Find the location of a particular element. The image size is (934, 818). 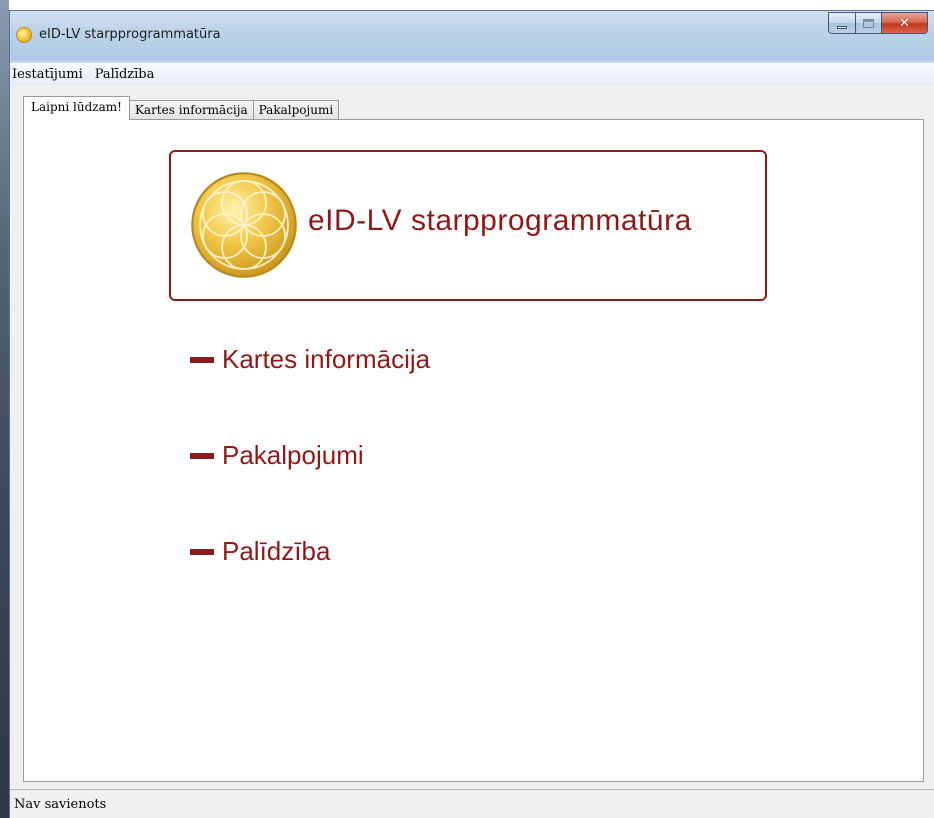

link-services: Pakalpojumi is located at coordinates (277, 455).